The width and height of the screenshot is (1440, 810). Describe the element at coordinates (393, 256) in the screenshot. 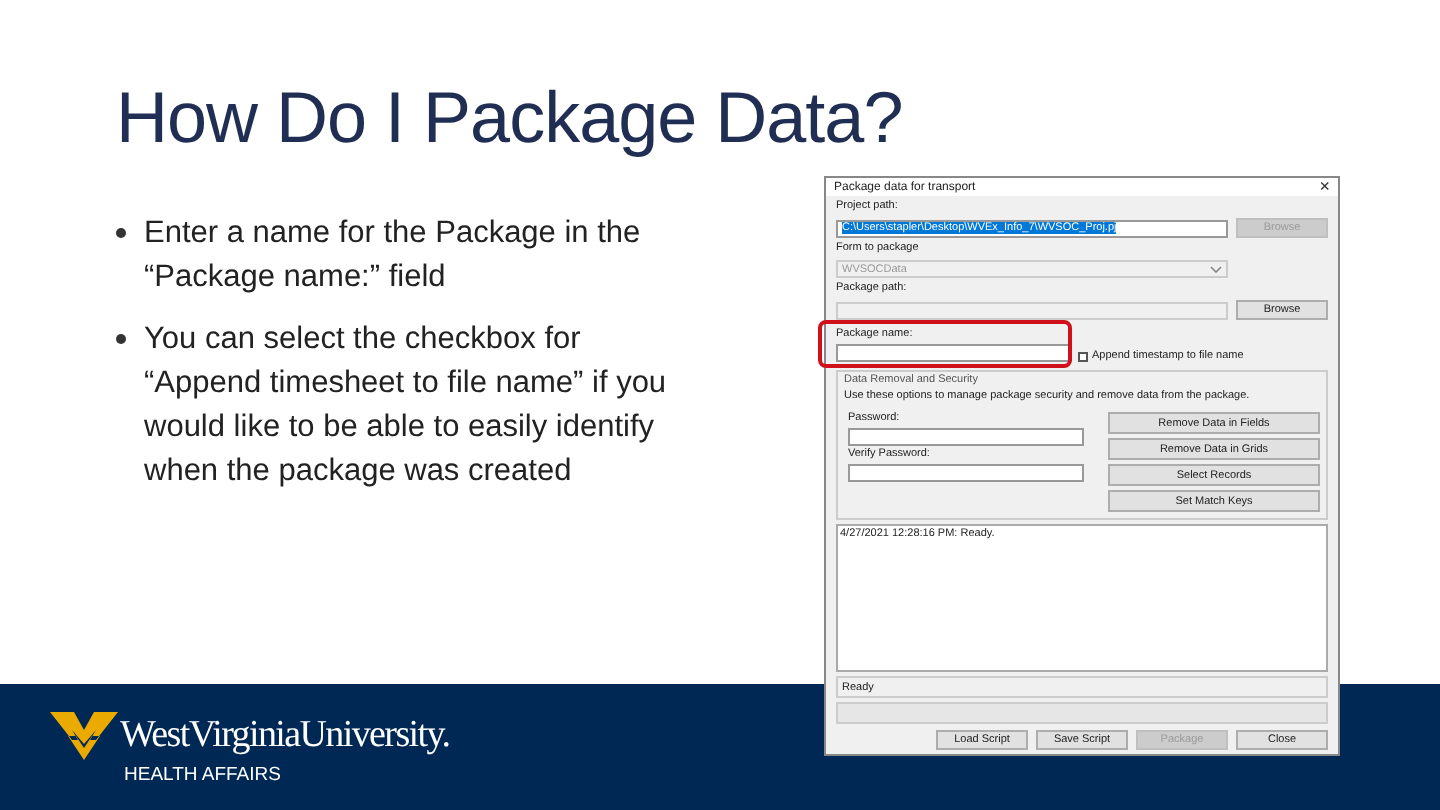

I see `bullet-text: Enter a name for the Package in the “Package name:” field` at that location.